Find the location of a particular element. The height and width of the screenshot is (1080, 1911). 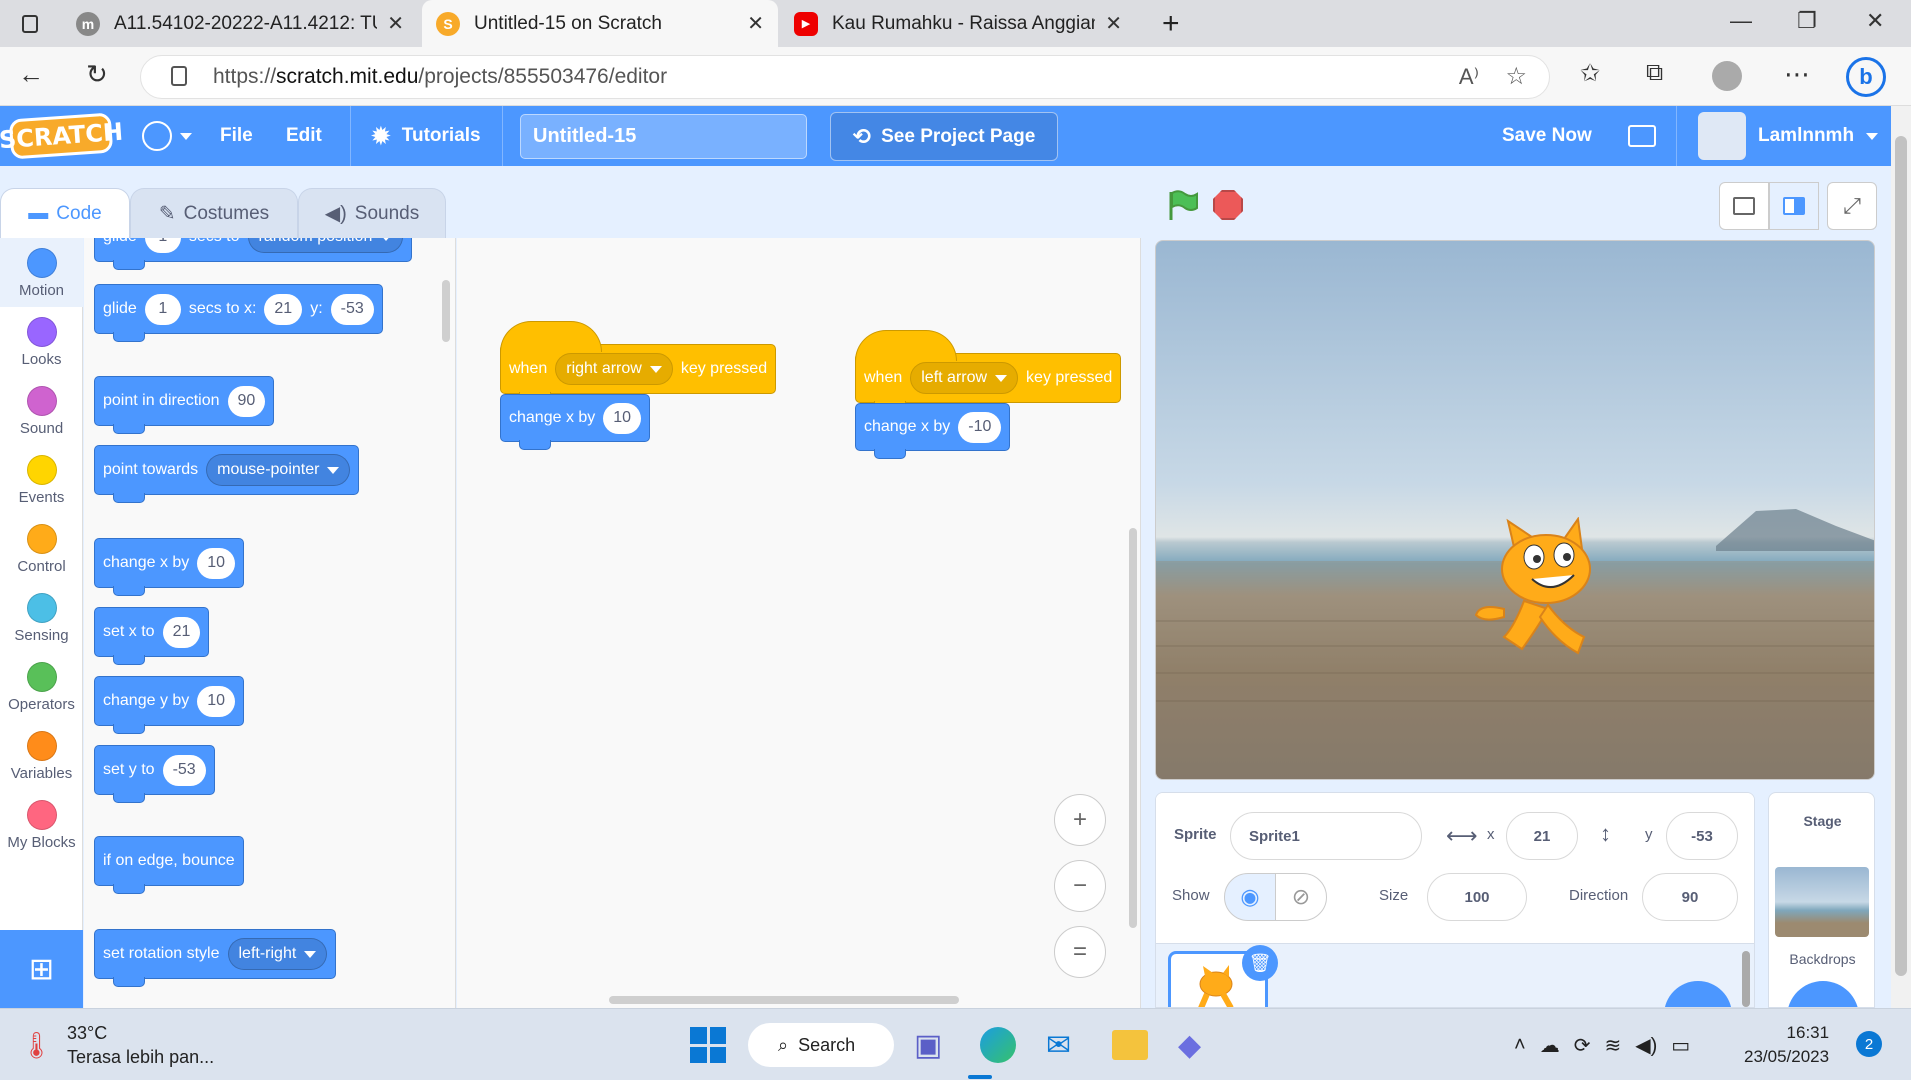

change-x-block: change x by -10 is located at coordinates (933, 431).